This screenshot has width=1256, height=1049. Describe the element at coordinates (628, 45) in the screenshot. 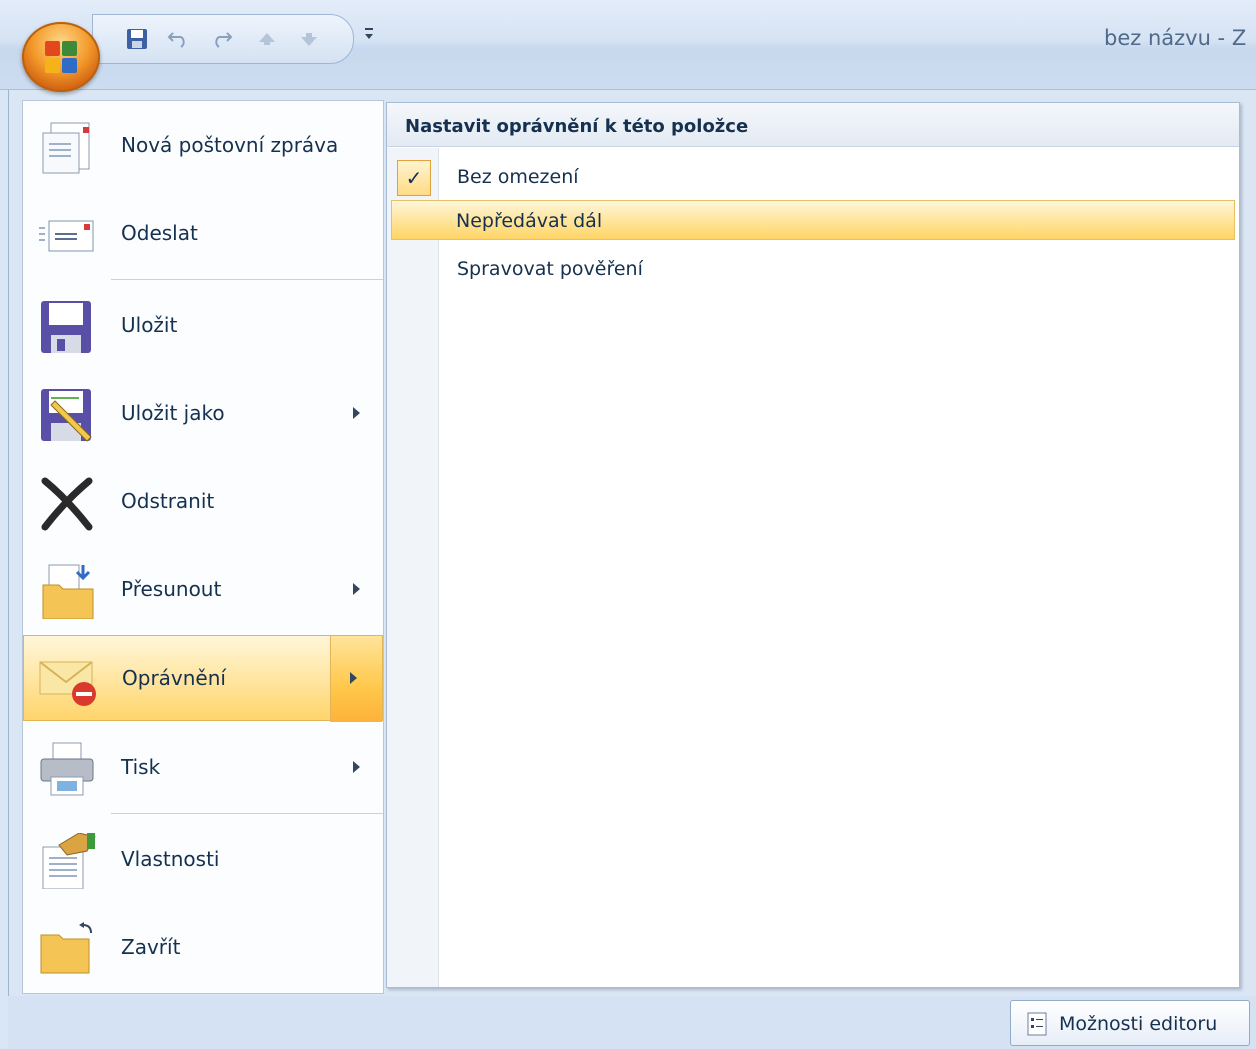

I see `title-bar: bez názvu - Z` at that location.